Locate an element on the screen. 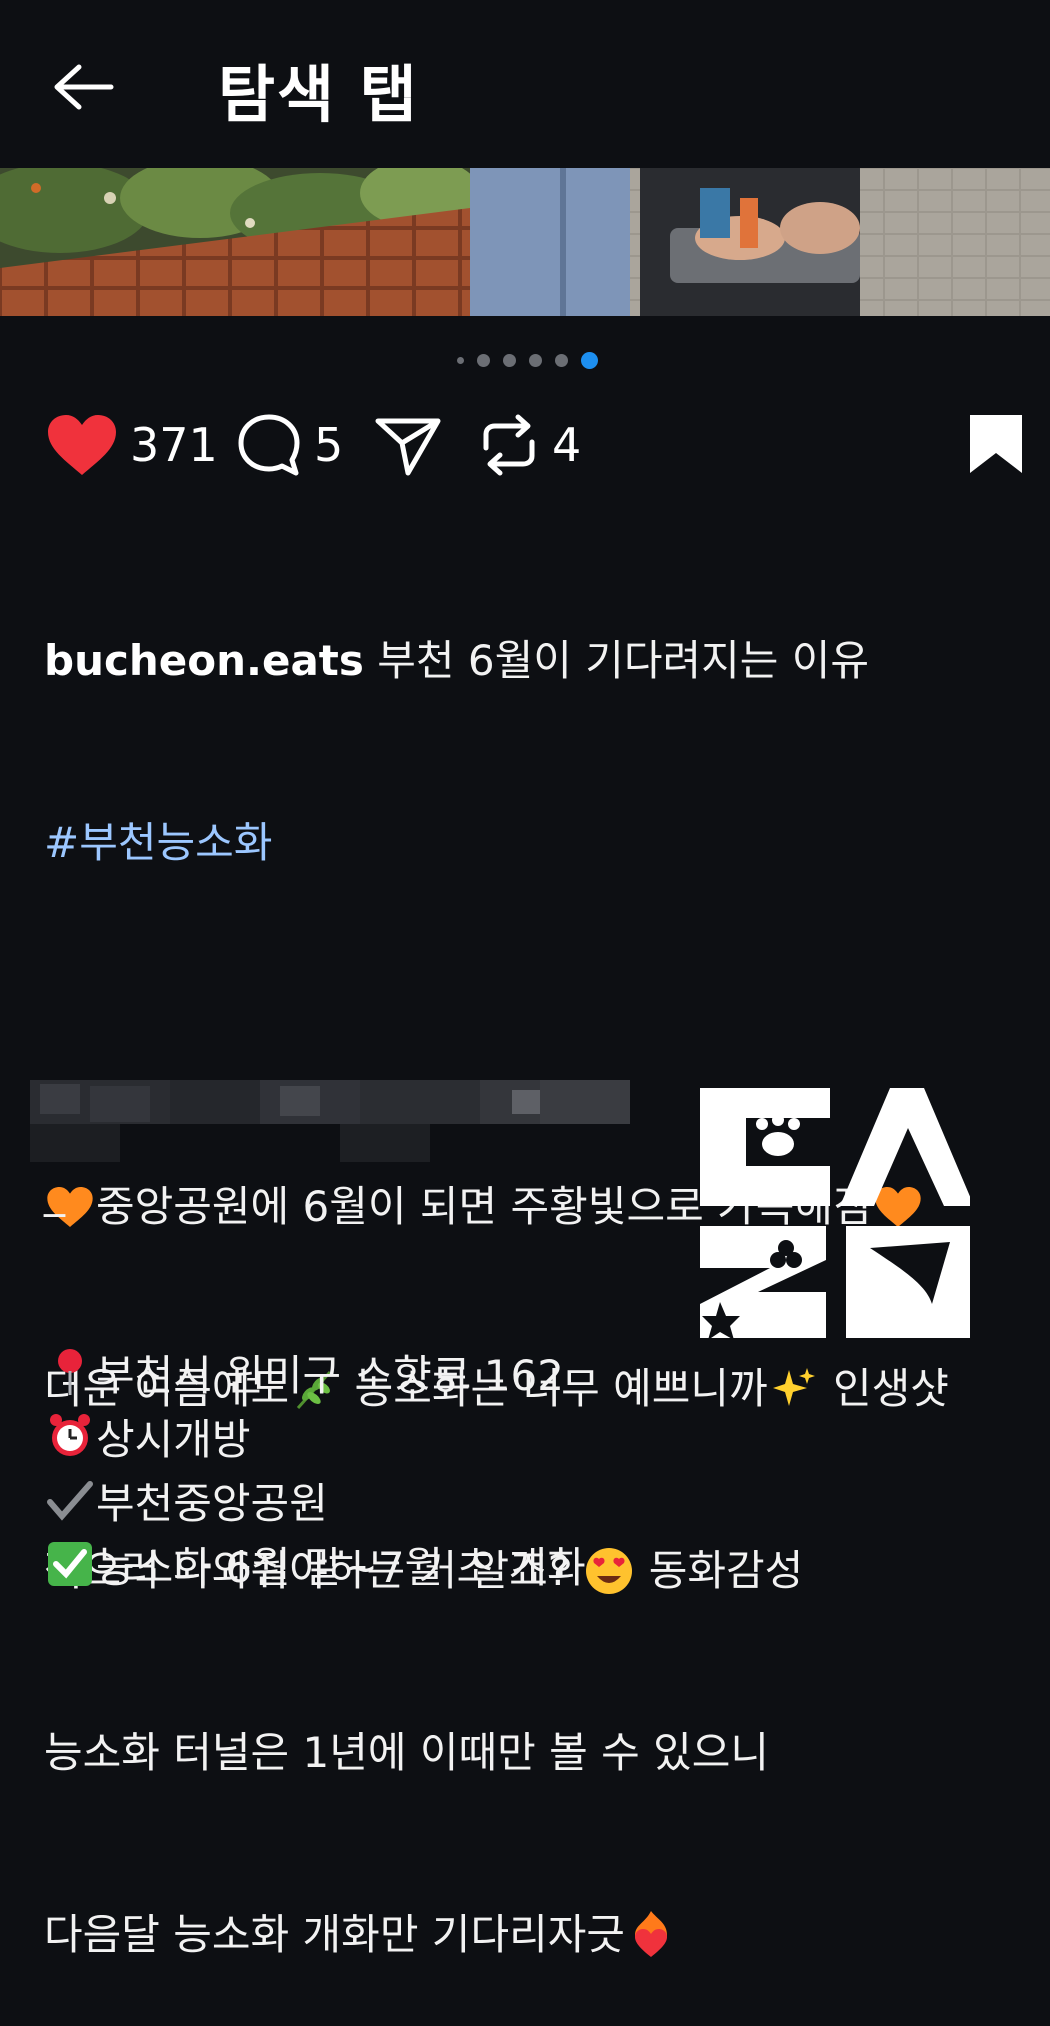 The width and height of the screenshot is (1050, 2026). caption-text: 다음달 능소화 개화만 기다리자긋 is located at coordinates (335, 1934).